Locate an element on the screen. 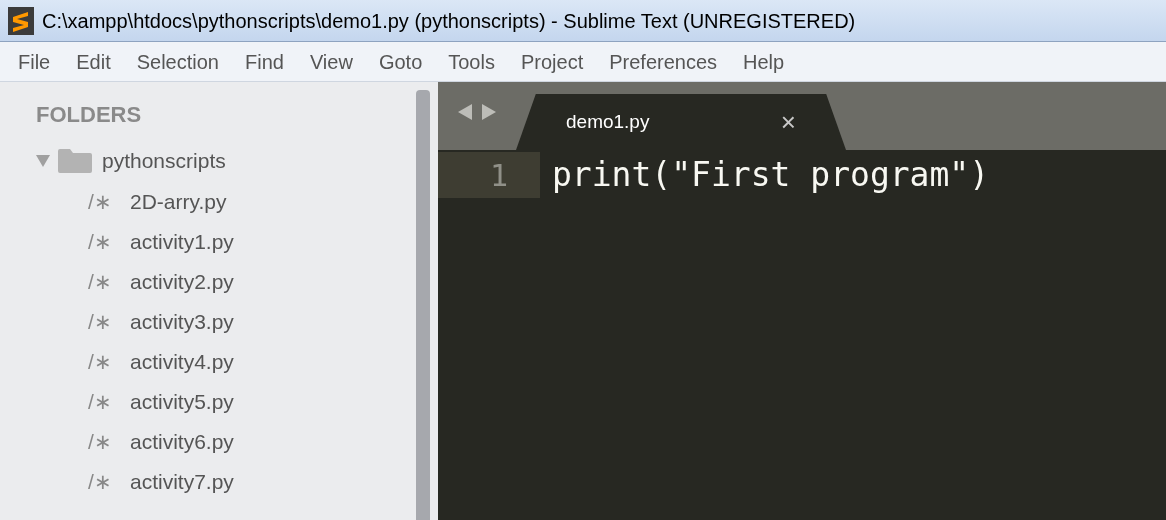 This screenshot has width=1166, height=520. file-name: activity3.py is located at coordinates (182, 322).